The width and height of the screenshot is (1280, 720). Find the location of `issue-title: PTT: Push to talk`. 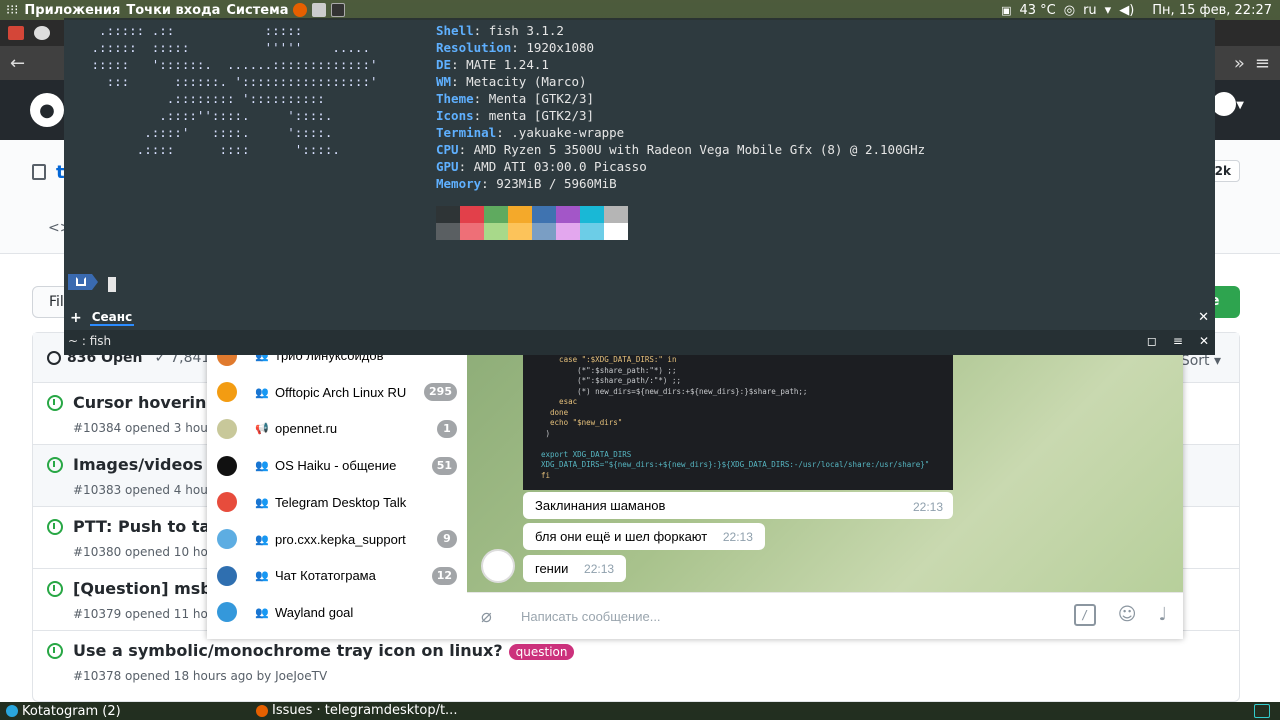

issue-title: PTT: Push to talk is located at coordinates (149, 526).